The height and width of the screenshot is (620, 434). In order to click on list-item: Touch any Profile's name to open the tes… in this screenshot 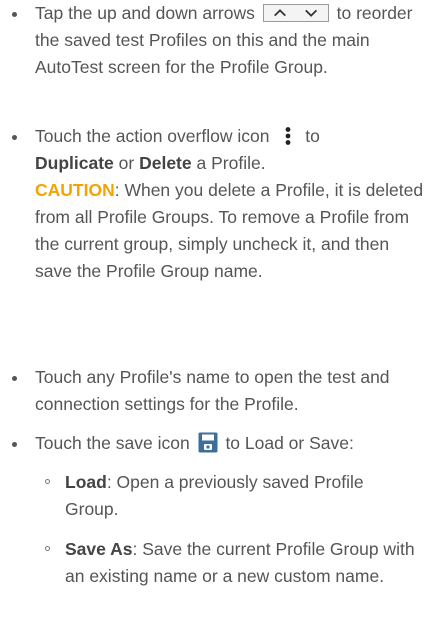, I will do `click(217, 392)`.